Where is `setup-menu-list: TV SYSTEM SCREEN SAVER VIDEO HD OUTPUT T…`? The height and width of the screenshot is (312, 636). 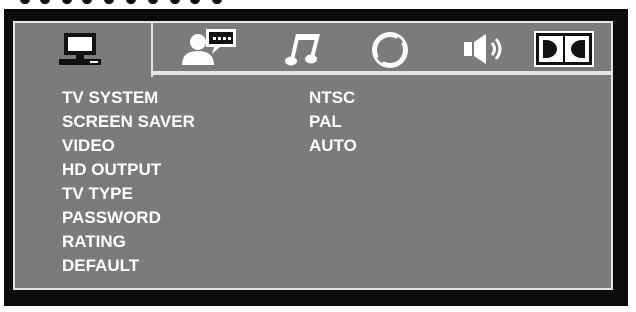
setup-menu-list: TV SYSTEM SCREEN SAVER VIDEO HD OUTPUT T… is located at coordinates (128, 182).